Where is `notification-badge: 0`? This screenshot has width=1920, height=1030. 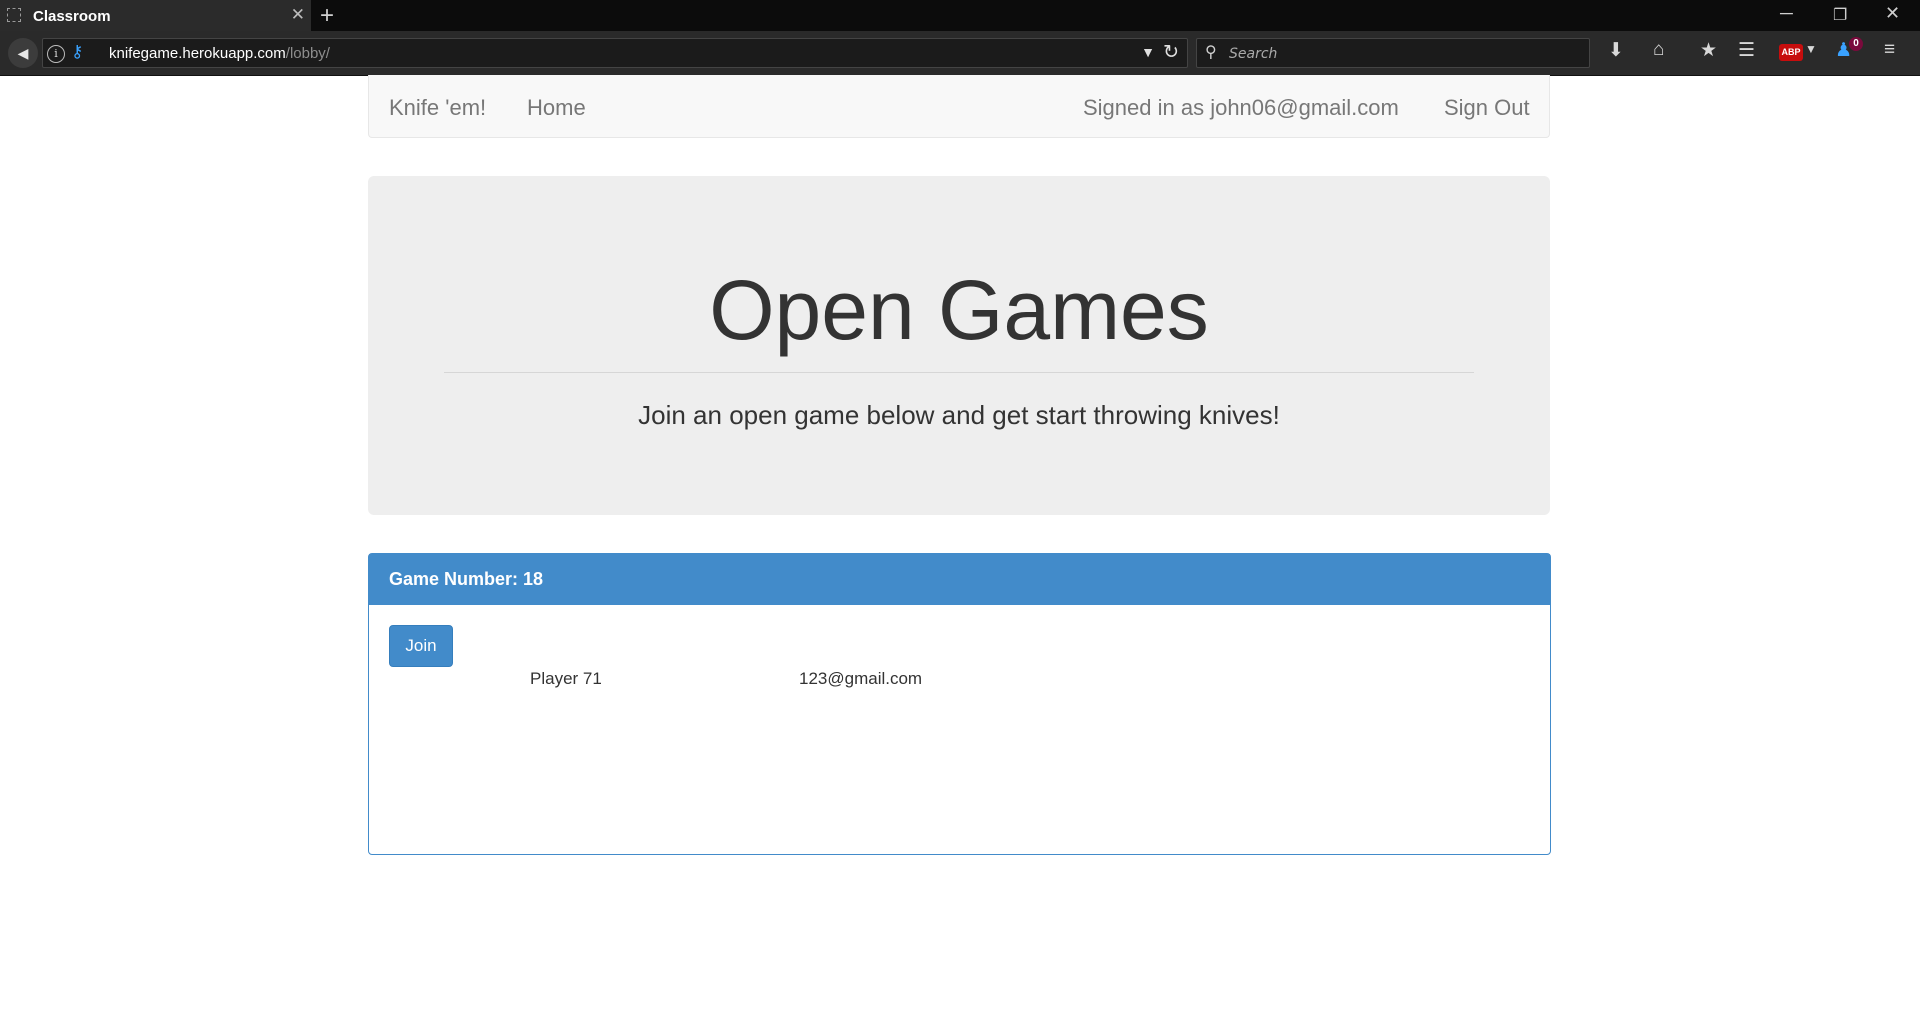
notification-badge: 0 is located at coordinates (1856, 44).